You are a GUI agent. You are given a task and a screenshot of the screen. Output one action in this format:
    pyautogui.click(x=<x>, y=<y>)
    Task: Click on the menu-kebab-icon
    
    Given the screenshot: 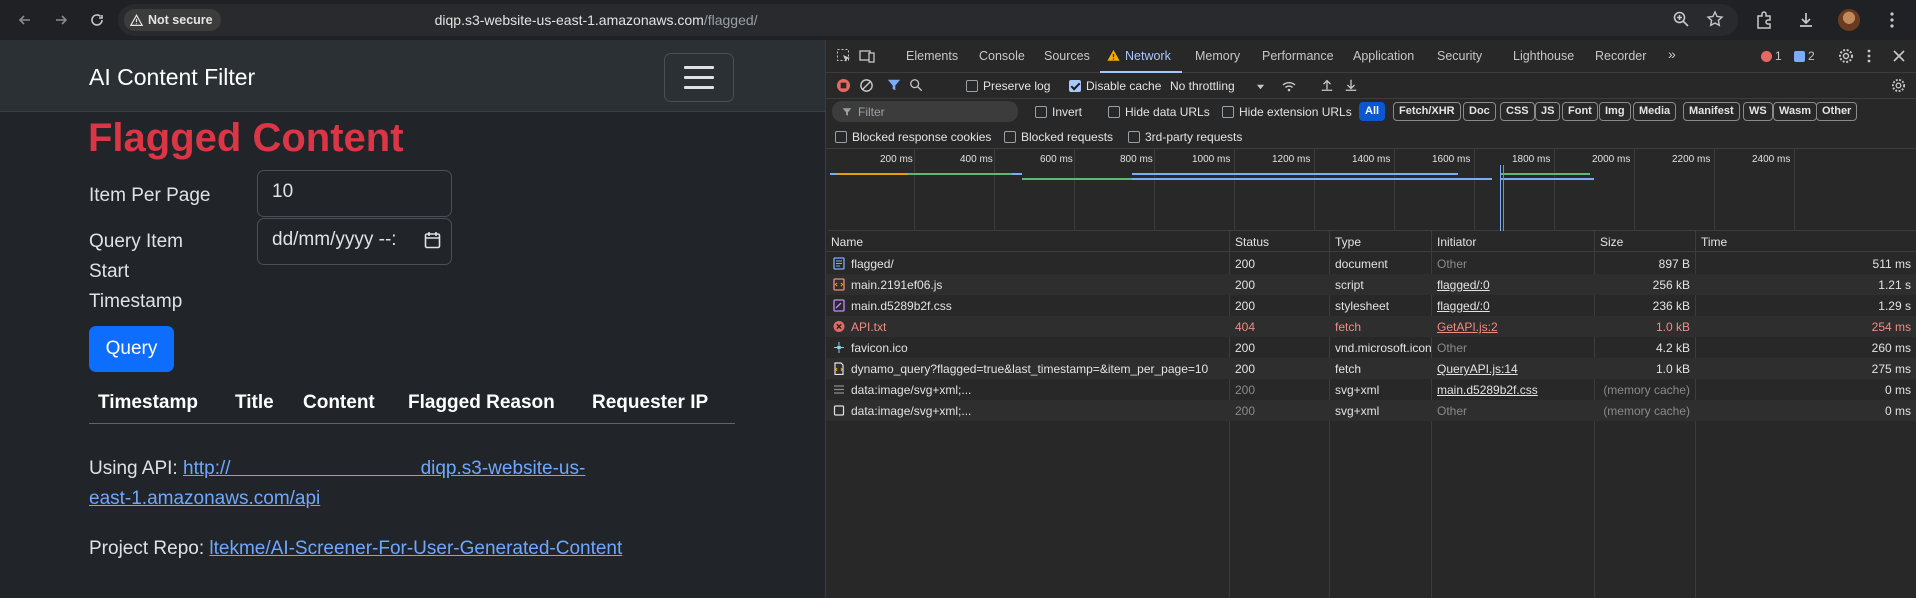 What is the action you would take?
    pyautogui.click(x=1892, y=20)
    